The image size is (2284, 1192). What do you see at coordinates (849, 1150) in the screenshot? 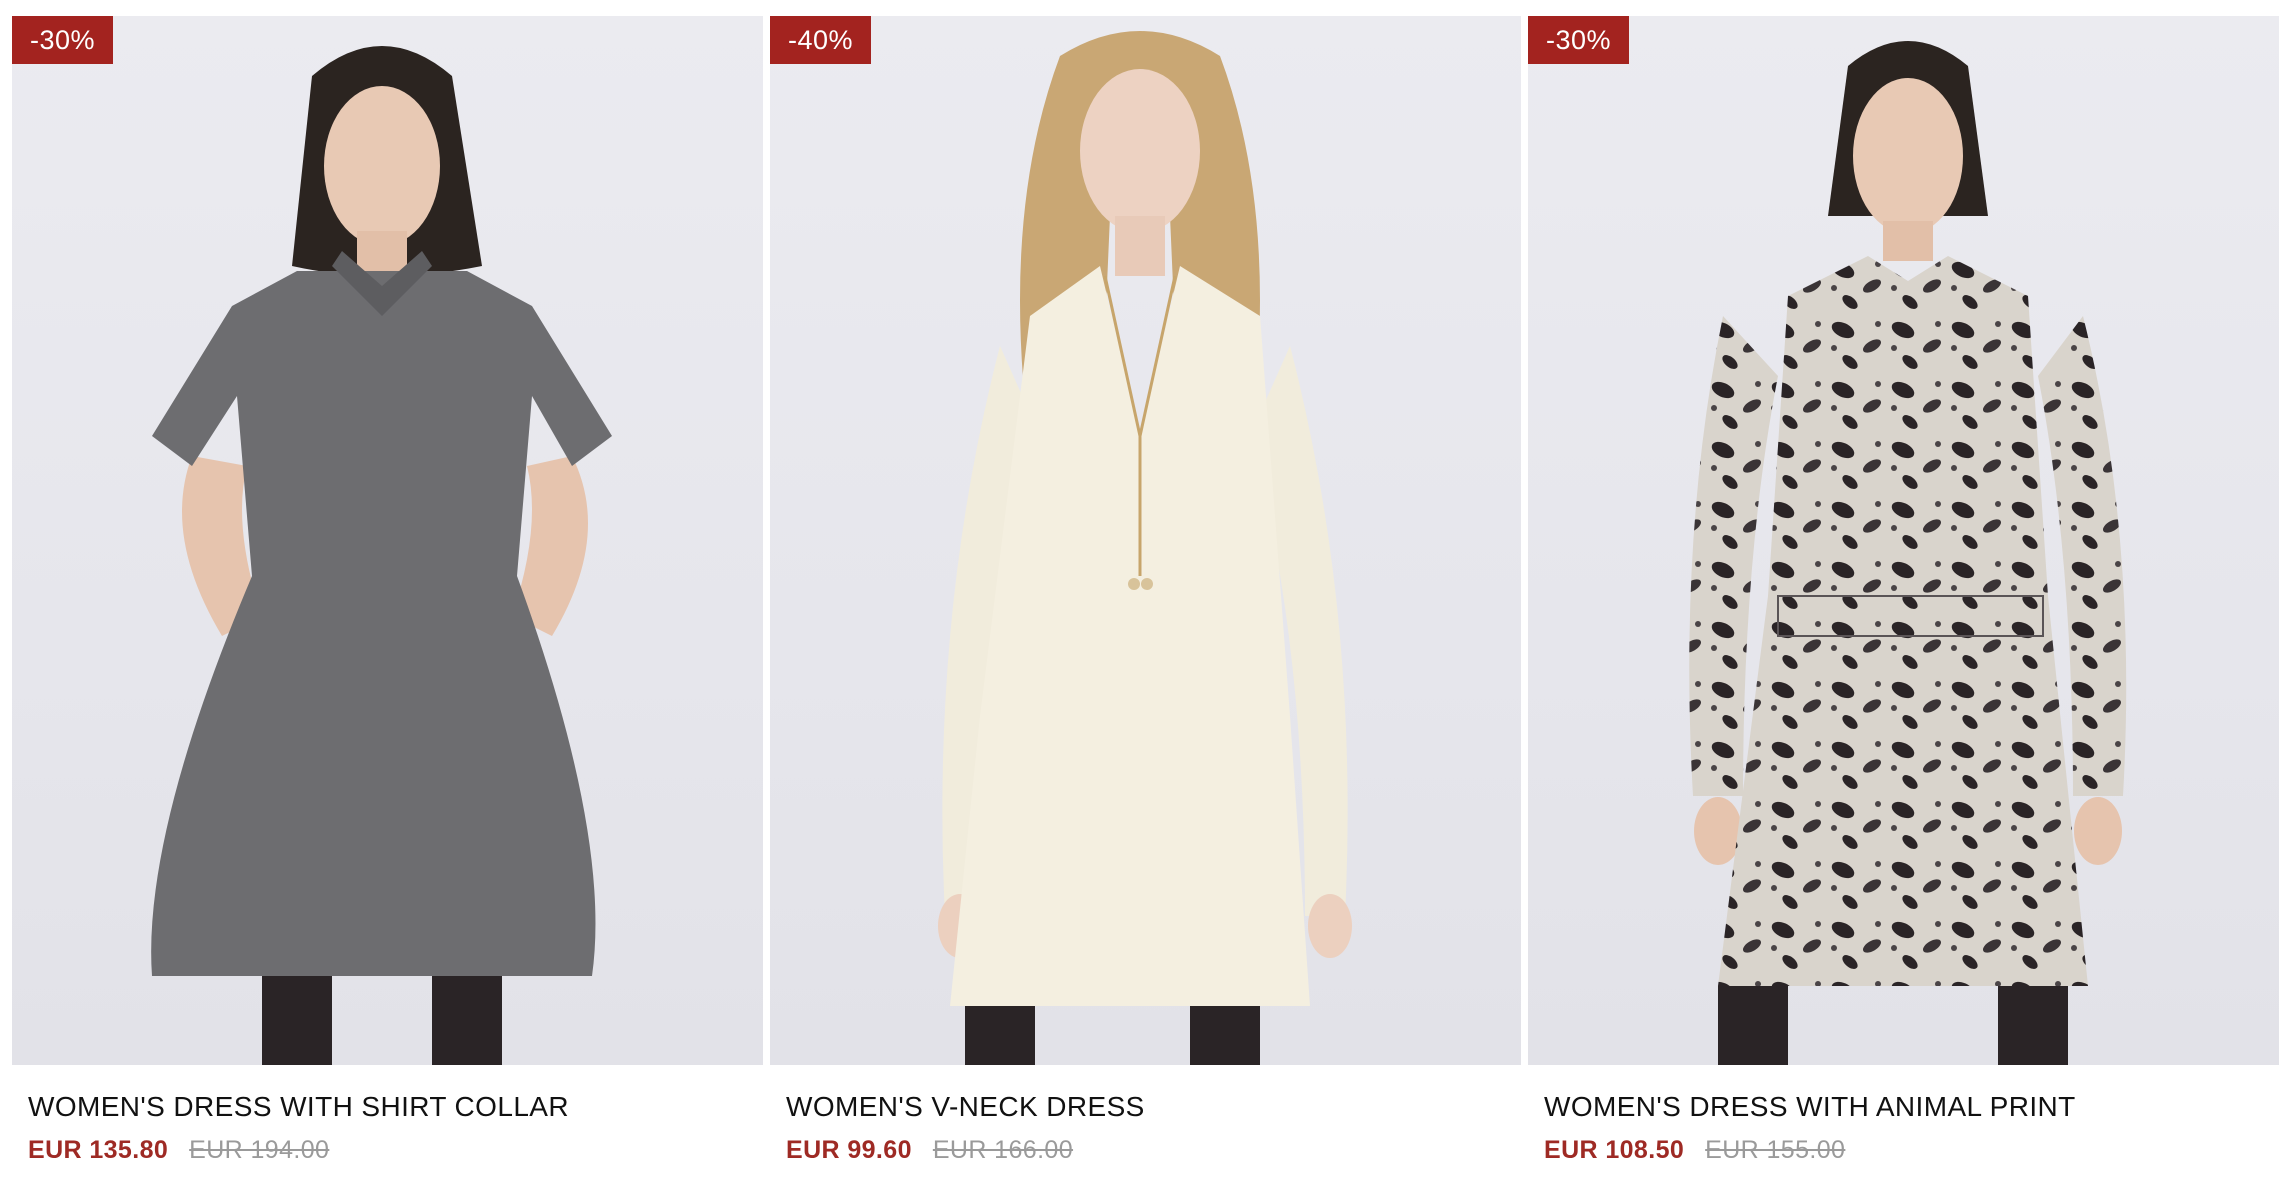
I see `sale-price: EUR 99.60` at bounding box center [849, 1150].